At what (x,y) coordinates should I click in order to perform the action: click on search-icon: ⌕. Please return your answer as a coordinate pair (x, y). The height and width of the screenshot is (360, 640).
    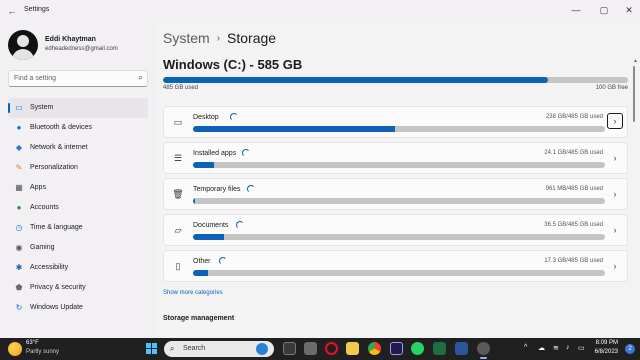
    Looking at the image, I should click on (140, 77).